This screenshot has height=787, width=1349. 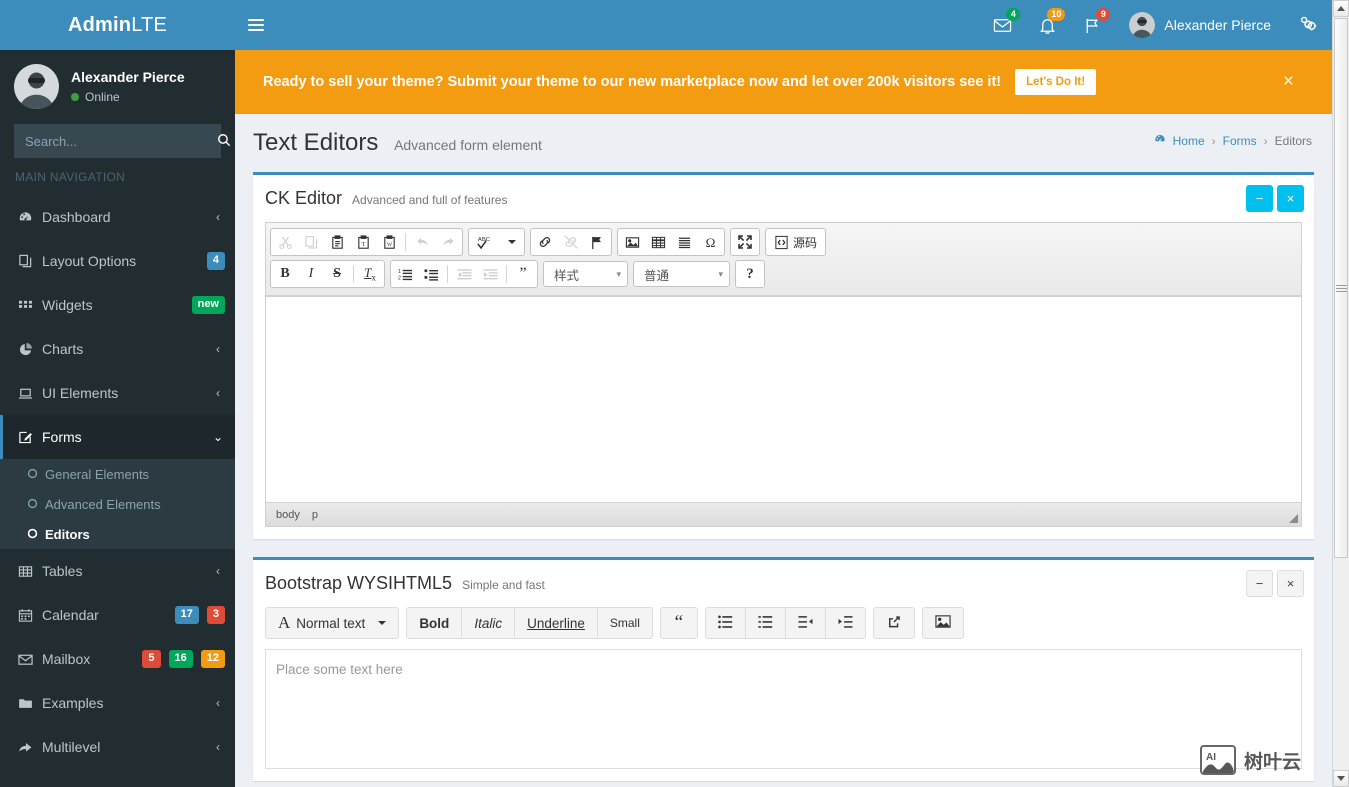 I want to click on ckeditor-toolbar-row-1: T W ABC Ω 源码, so click(x=783, y=242).